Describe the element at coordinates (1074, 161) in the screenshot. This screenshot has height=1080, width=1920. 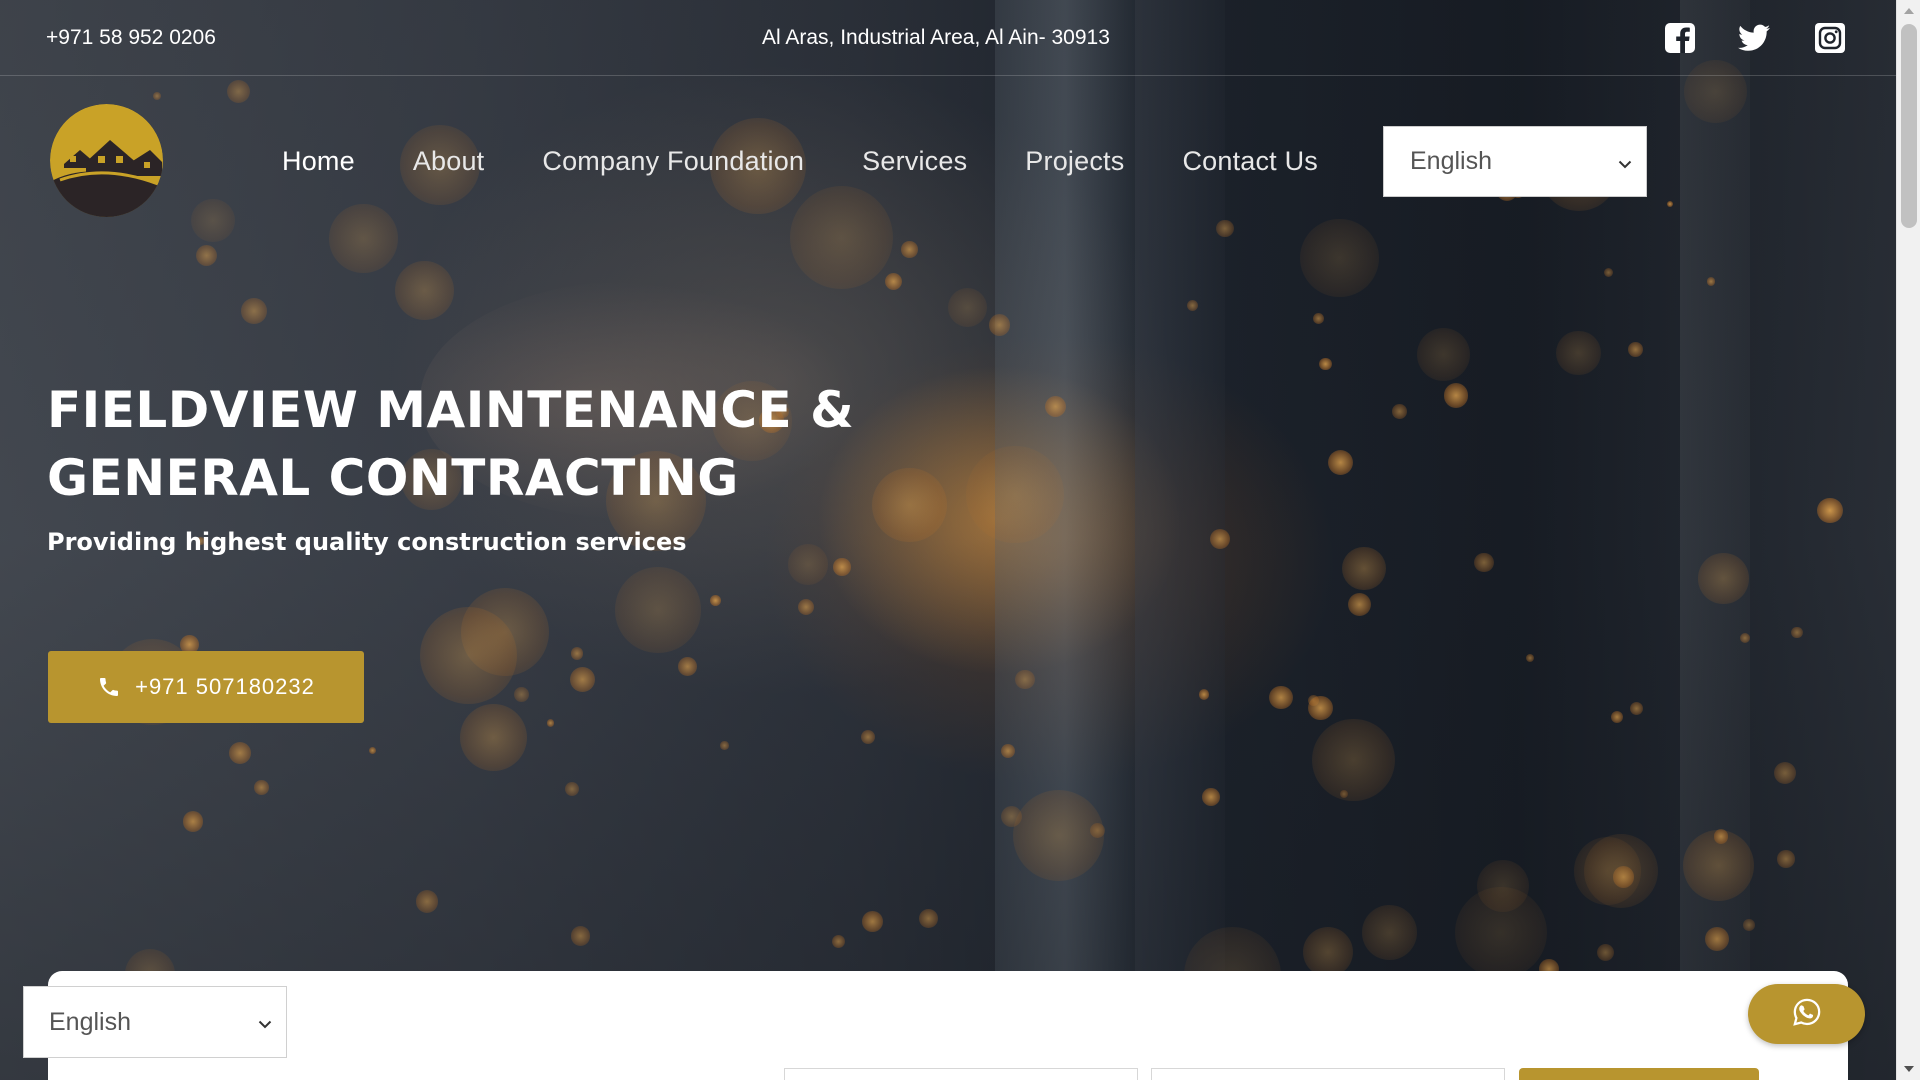
I see `nav-item-projects: Projects` at that location.